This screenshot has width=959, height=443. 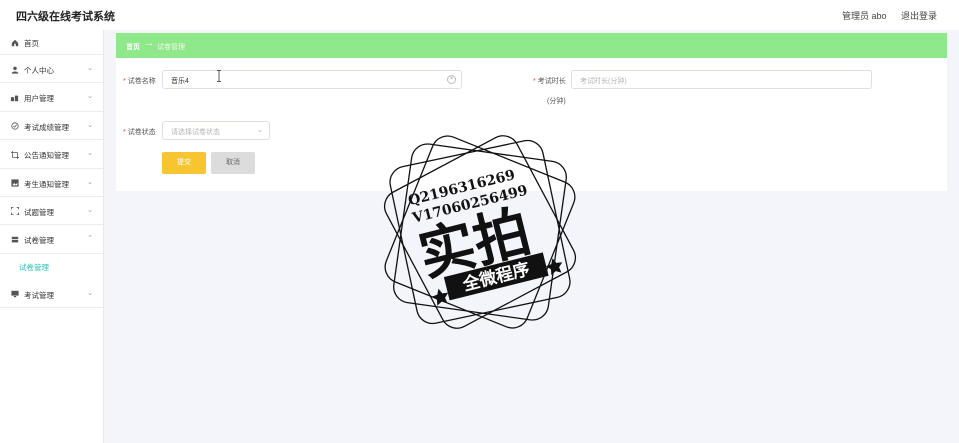 What do you see at coordinates (46, 127) in the screenshot?
I see `sidebar-item-label: 考试成绩管理` at bounding box center [46, 127].